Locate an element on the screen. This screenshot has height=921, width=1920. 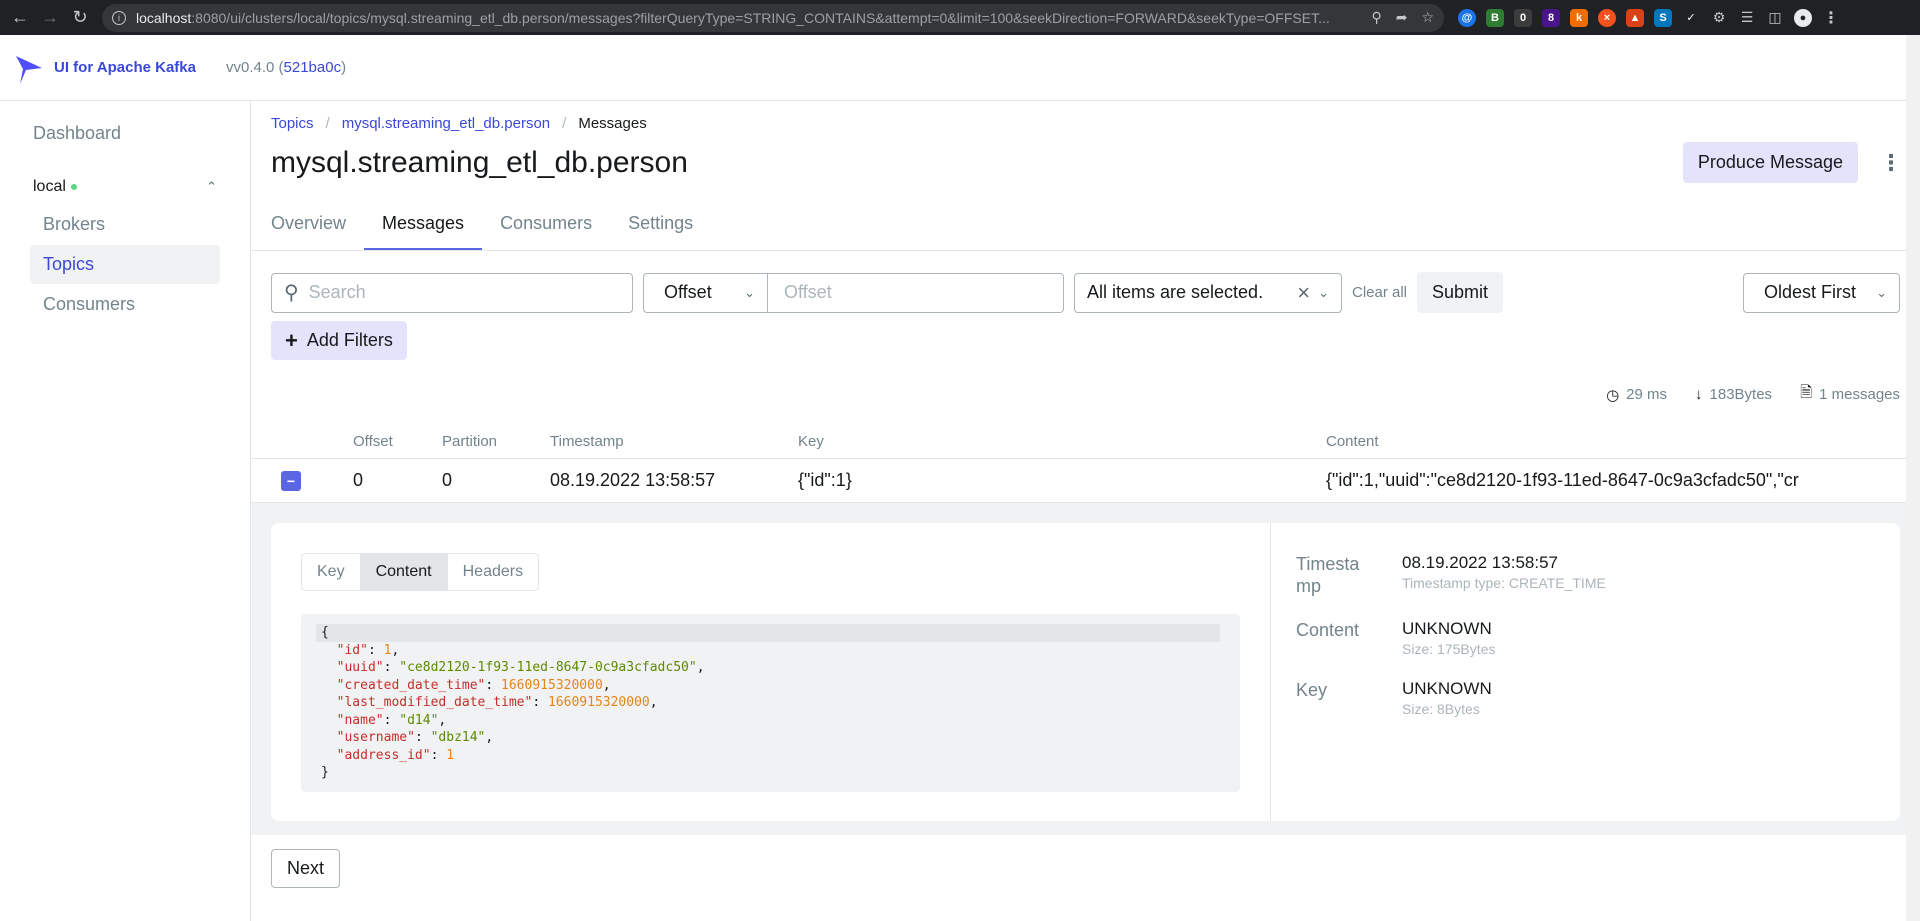
page-scrollbar is located at coordinates (1913, 478).